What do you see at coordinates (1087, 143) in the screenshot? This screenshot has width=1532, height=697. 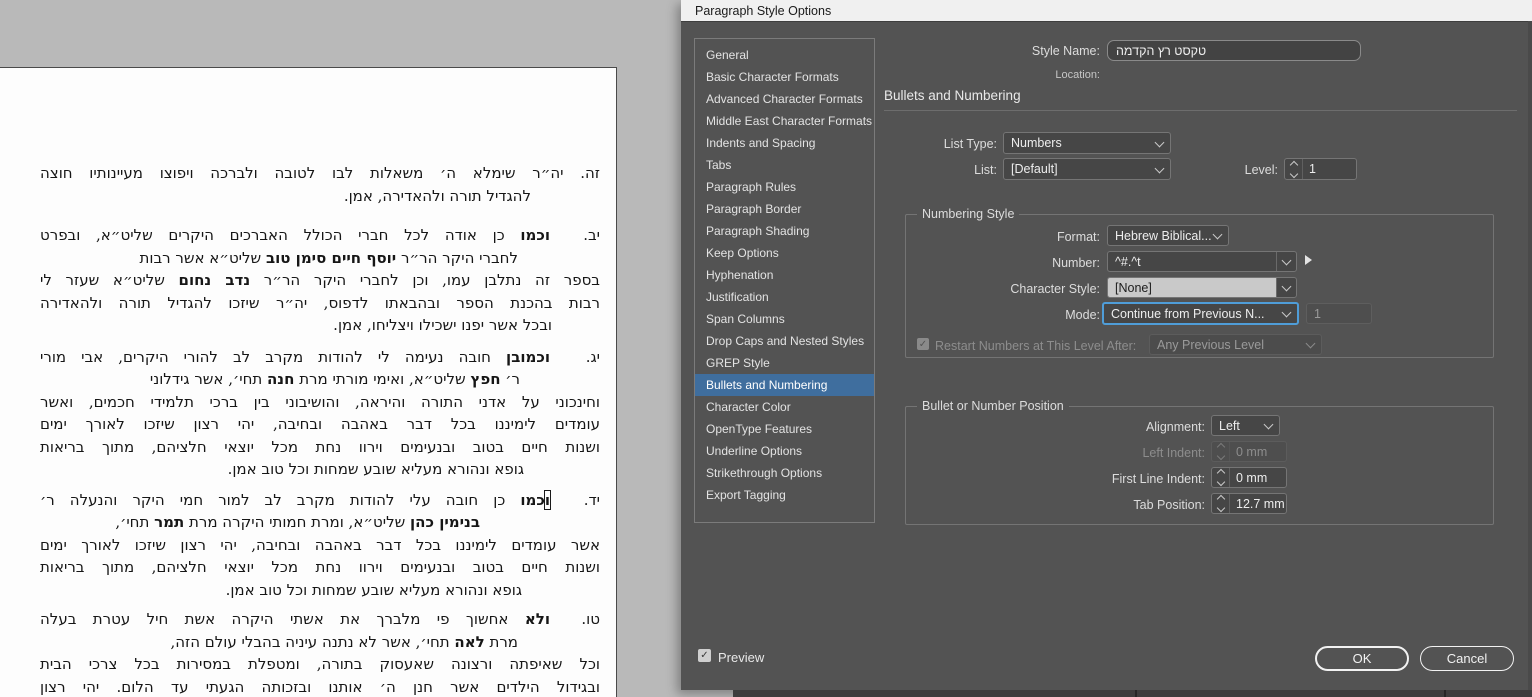 I see `list-type-dropdown: Numbers` at bounding box center [1087, 143].